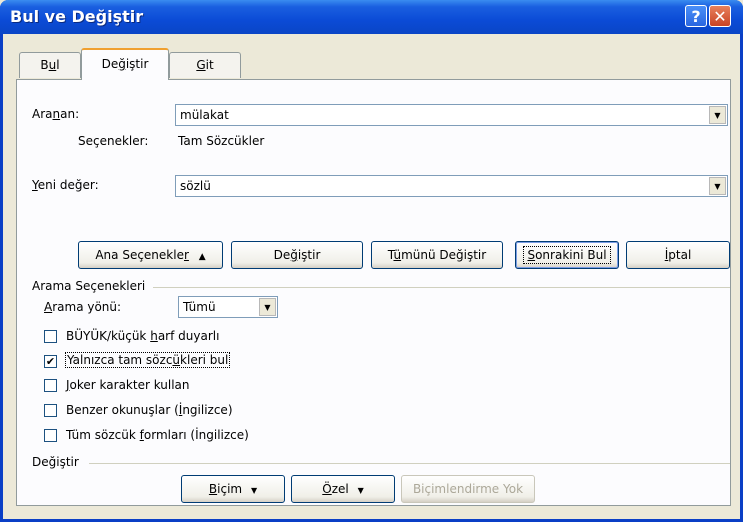 Image resolution: width=743 pixels, height=522 pixels. I want to click on find-label: Aranan:, so click(56, 114).